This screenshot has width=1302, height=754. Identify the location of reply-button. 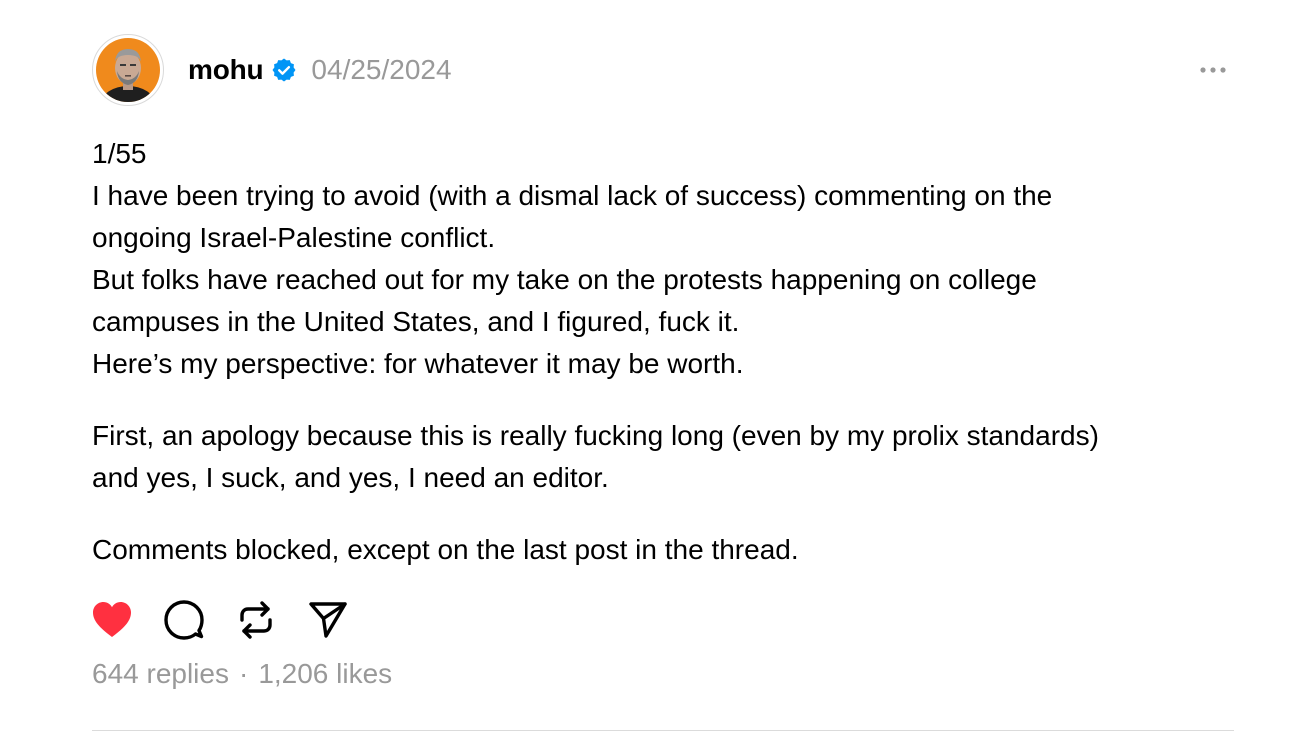
(184, 620).